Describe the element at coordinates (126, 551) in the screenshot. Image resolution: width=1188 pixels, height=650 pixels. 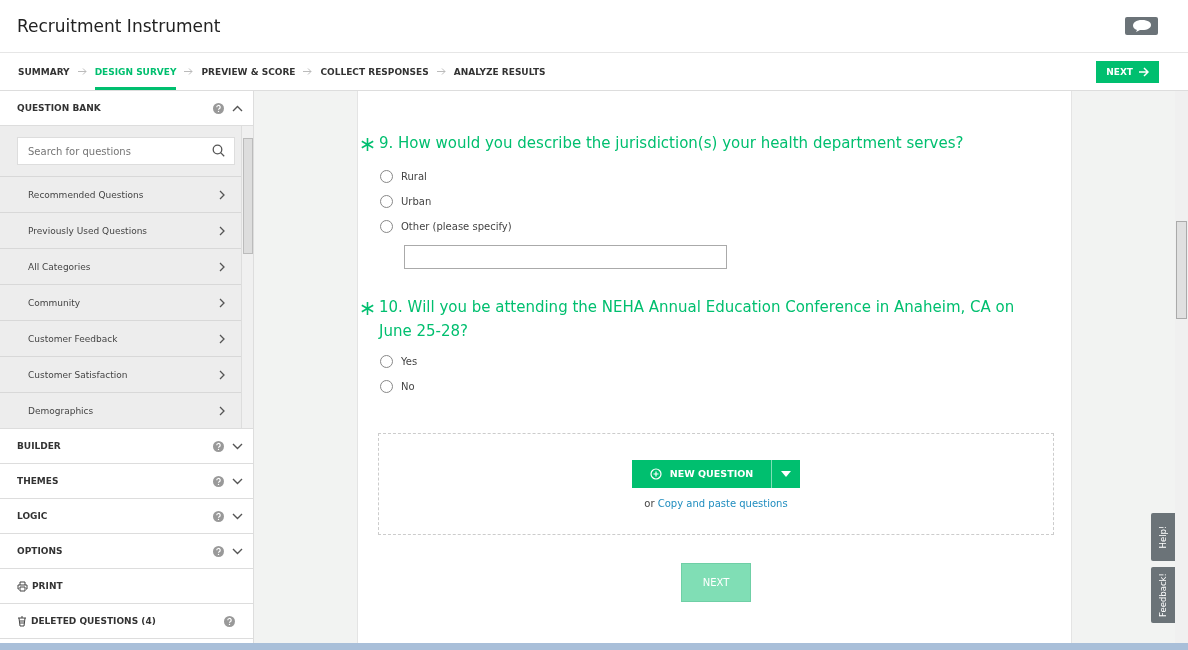
I see `panel-header: OPTIONS` at that location.